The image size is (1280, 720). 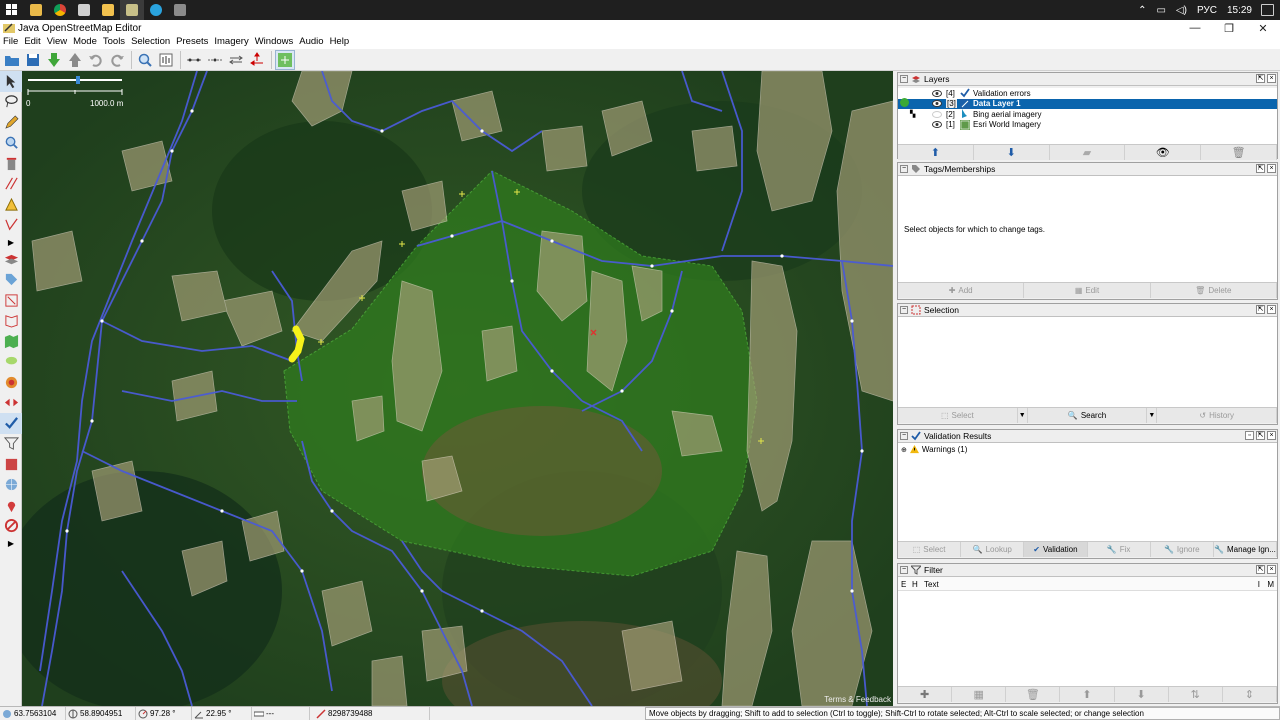 I want to click on layer-row-validation-errors: [4] Validation errors, so click(x=1087, y=93).